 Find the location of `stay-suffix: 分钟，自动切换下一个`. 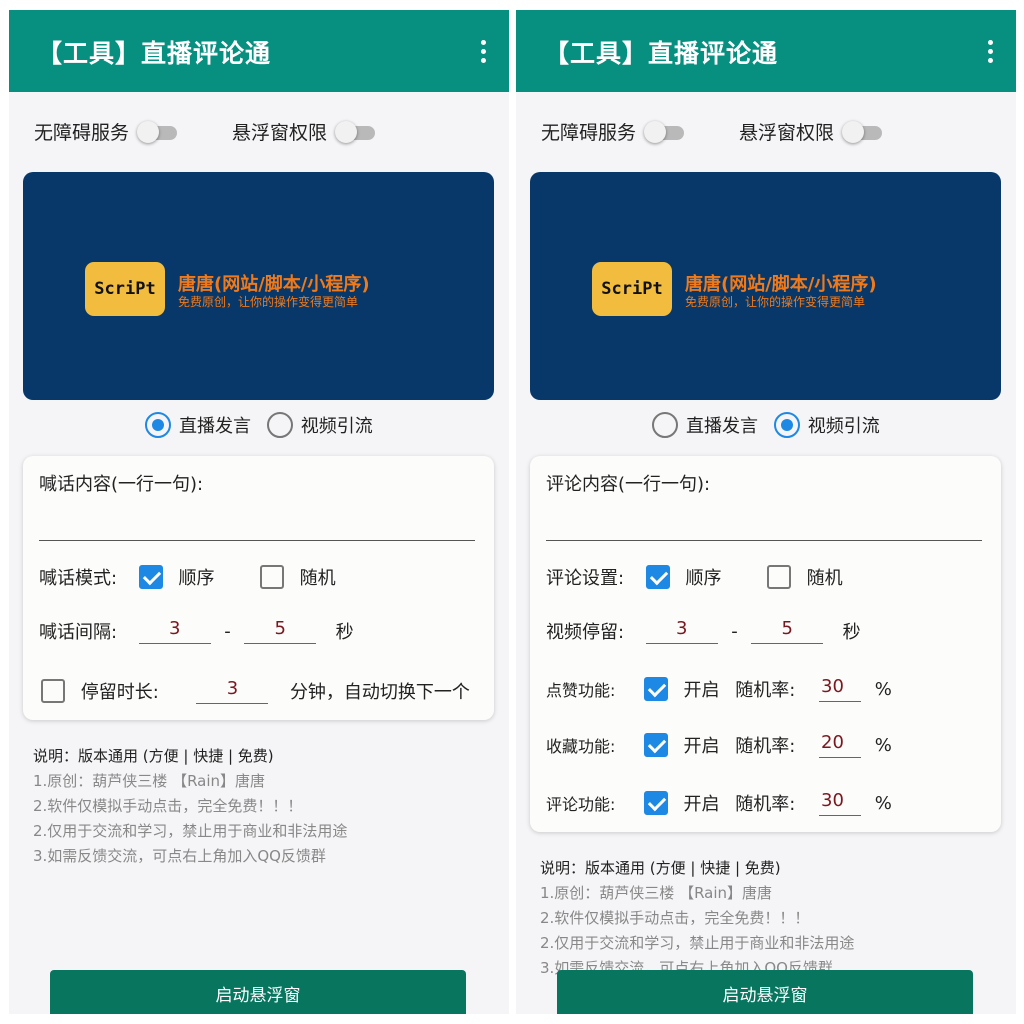

stay-suffix: 分钟，自动切换下一个 is located at coordinates (379, 692).